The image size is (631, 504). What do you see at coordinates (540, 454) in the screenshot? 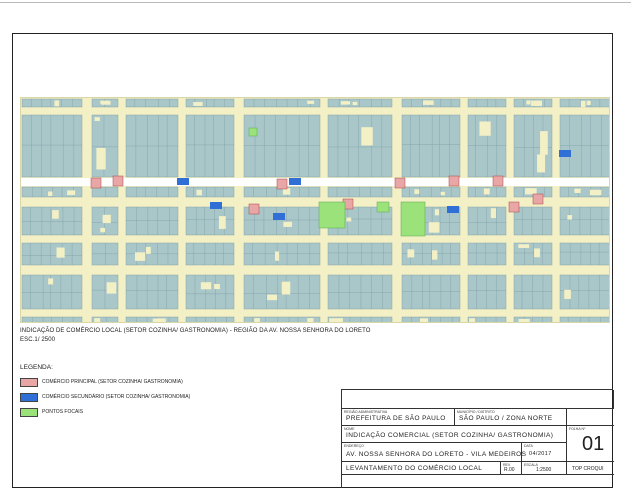
I see `data-value: 04/2017` at bounding box center [540, 454].